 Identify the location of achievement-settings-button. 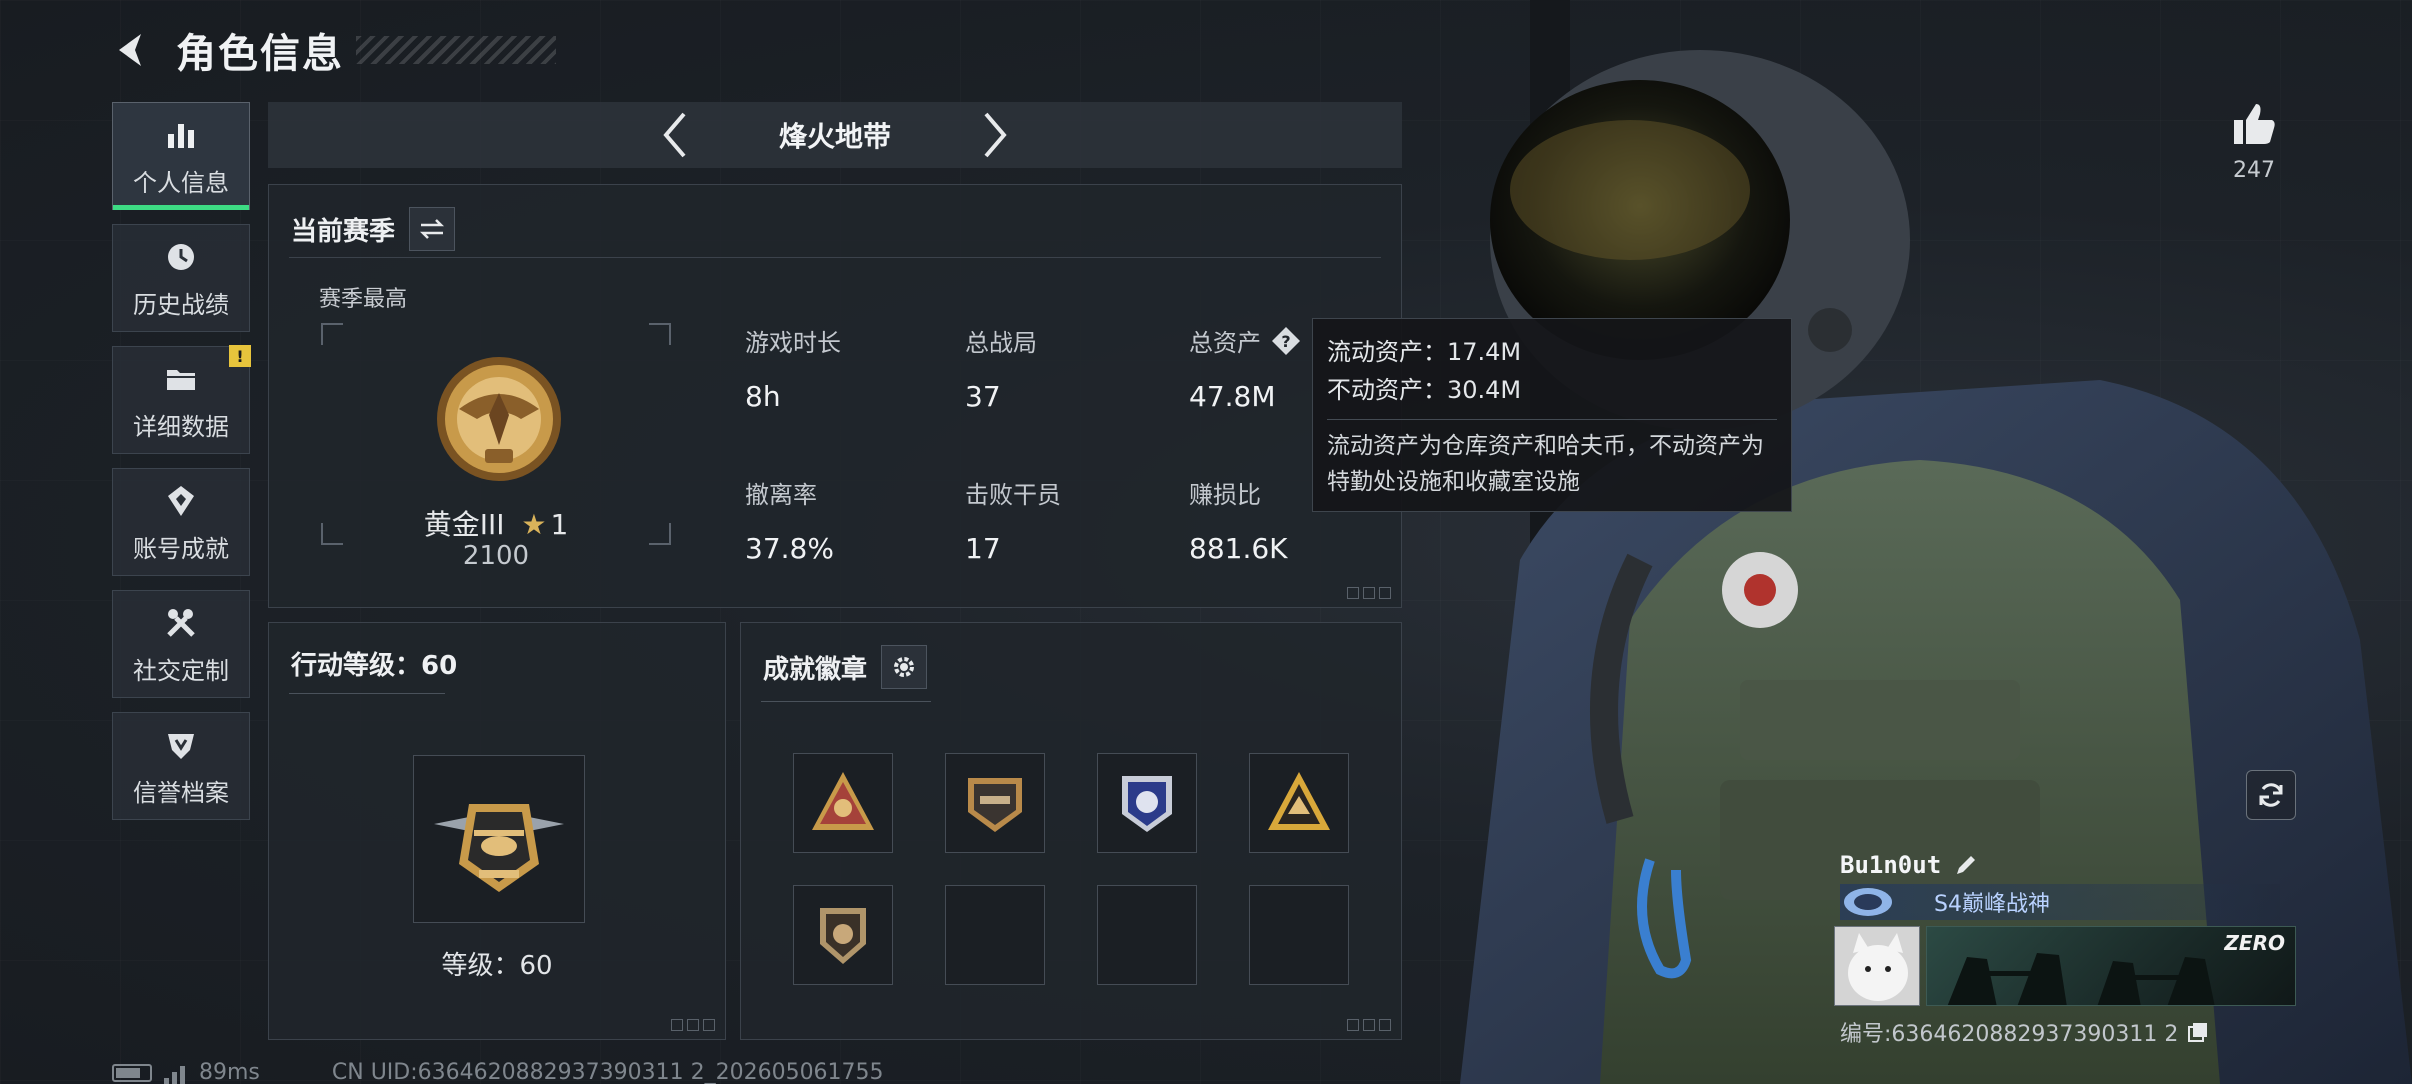
(904, 667).